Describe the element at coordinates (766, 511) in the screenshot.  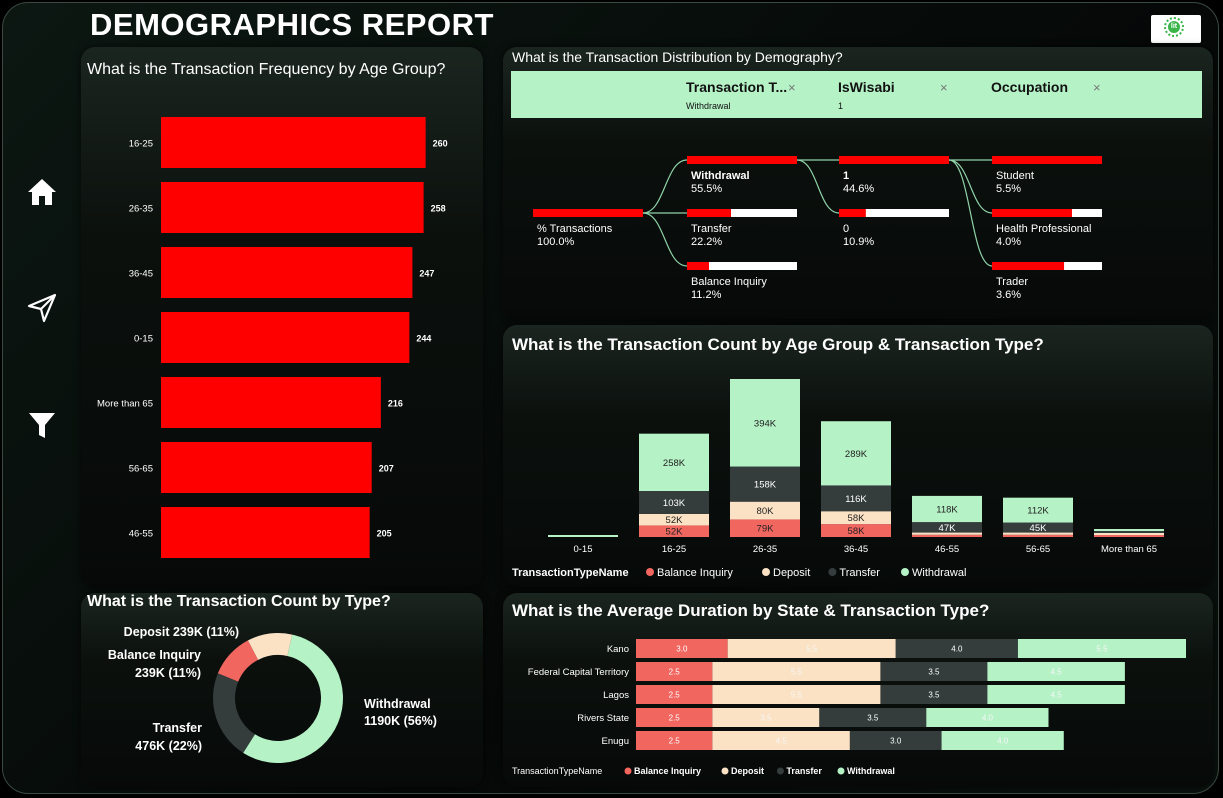
I see `stack-data-label: 80K` at that location.